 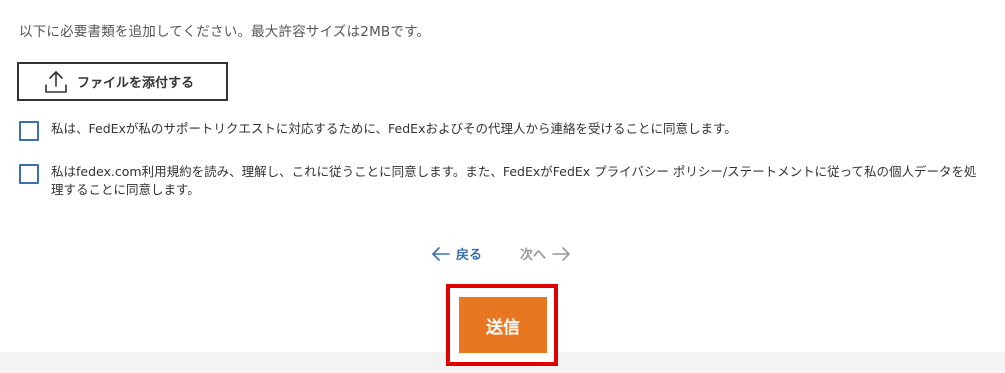 What do you see at coordinates (502, 254) in the screenshot?
I see `step-navigation: 戻る 次へ` at bounding box center [502, 254].